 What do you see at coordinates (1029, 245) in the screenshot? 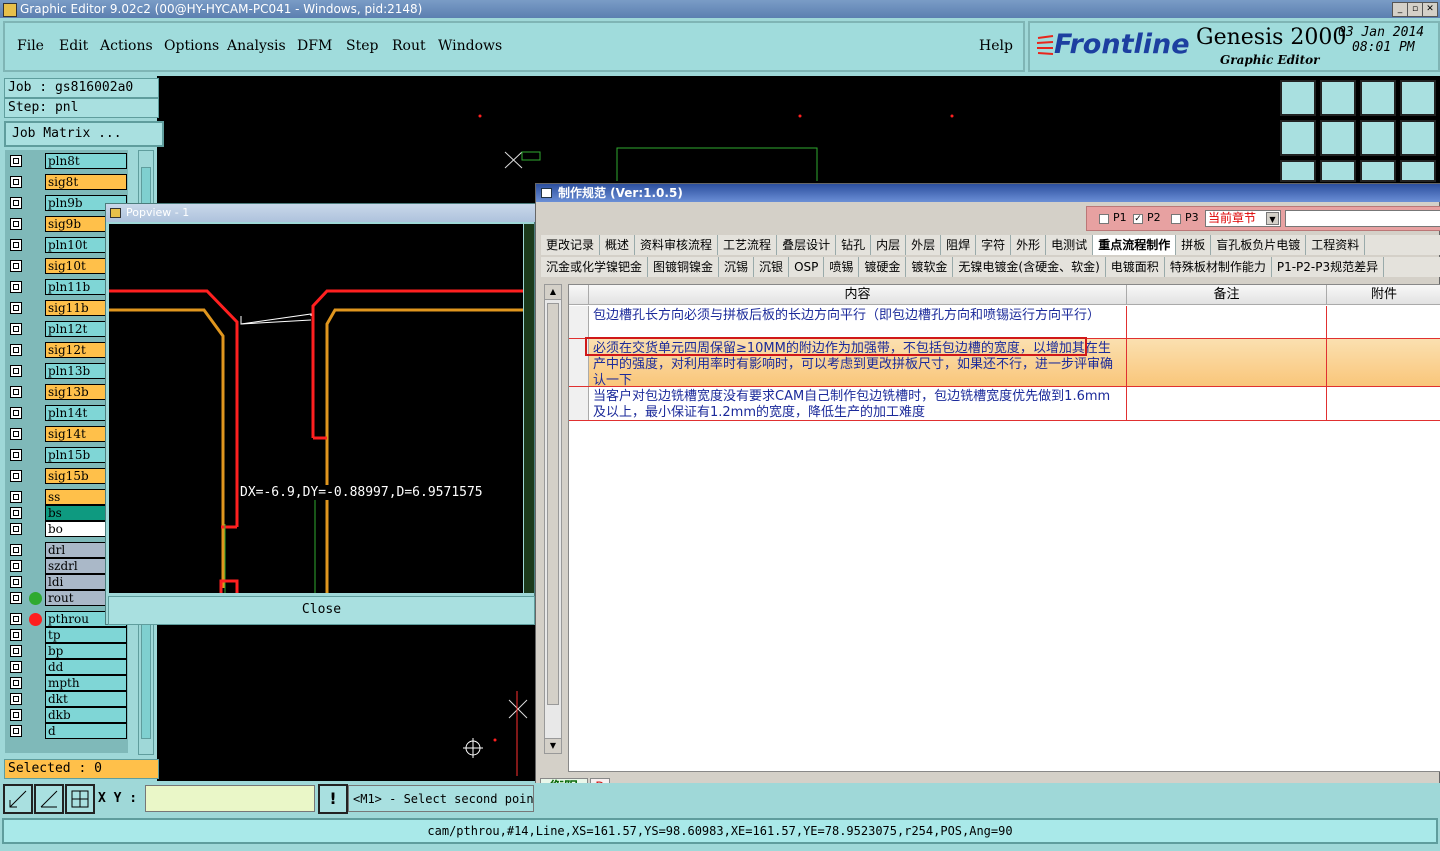
I see `tab-11: 外形` at bounding box center [1029, 245].